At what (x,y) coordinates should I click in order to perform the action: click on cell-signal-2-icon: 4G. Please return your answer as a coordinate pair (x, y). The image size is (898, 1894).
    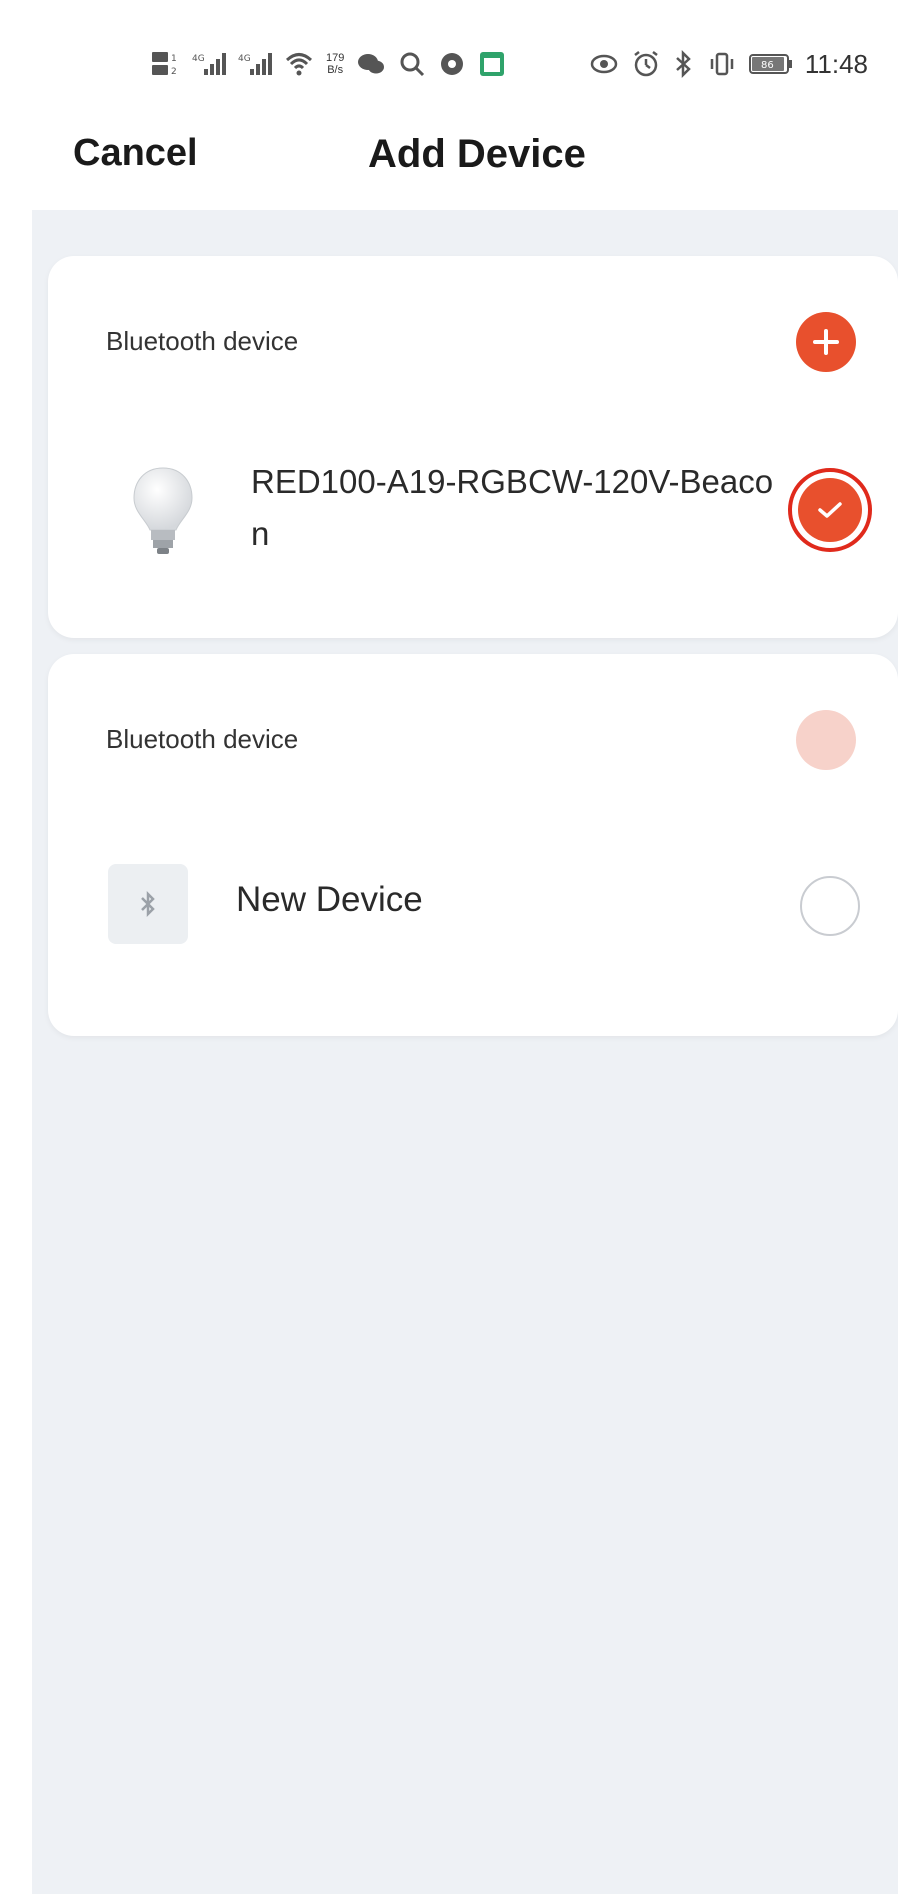
    Looking at the image, I should click on (255, 64).